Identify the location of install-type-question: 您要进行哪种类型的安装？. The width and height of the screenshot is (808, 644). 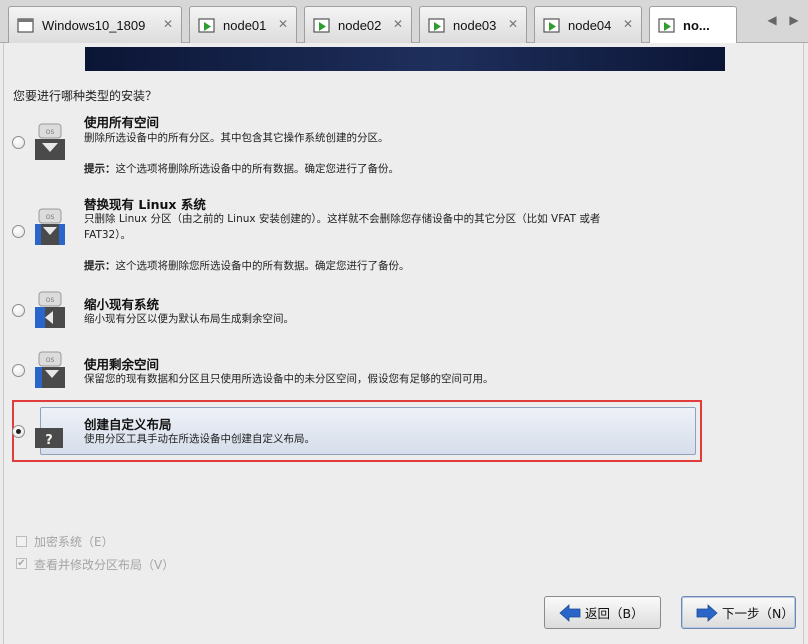
(85, 96).